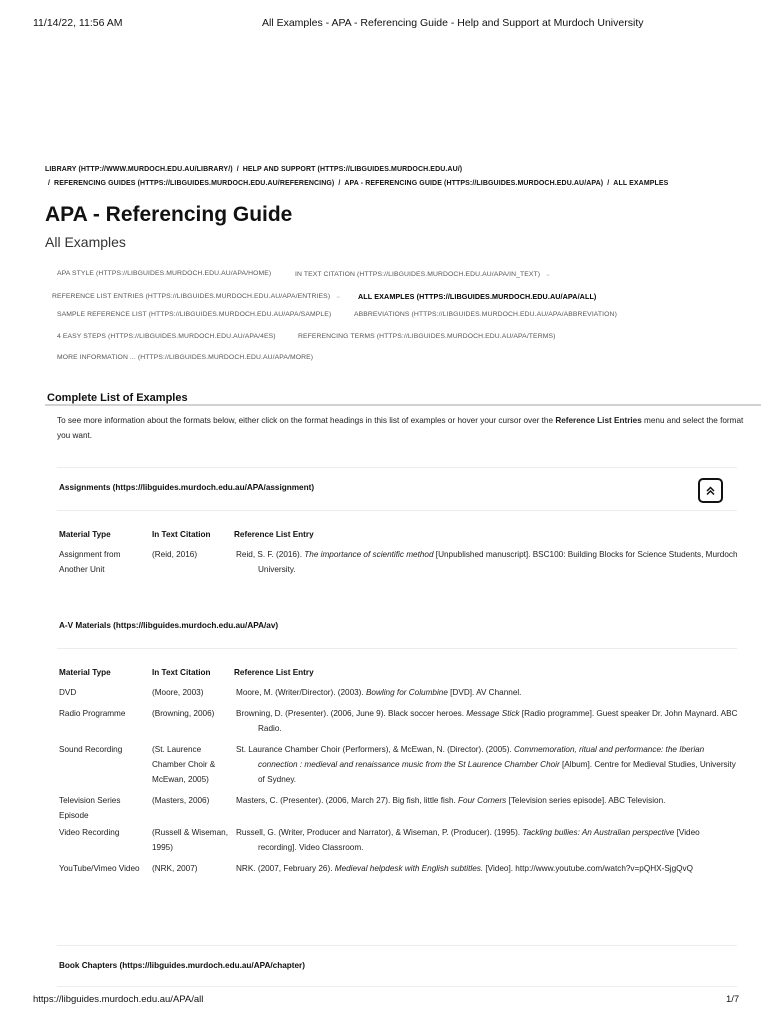 The width and height of the screenshot is (768, 1024). I want to click on material-type-cell: Television Series Episode, so click(90, 808).